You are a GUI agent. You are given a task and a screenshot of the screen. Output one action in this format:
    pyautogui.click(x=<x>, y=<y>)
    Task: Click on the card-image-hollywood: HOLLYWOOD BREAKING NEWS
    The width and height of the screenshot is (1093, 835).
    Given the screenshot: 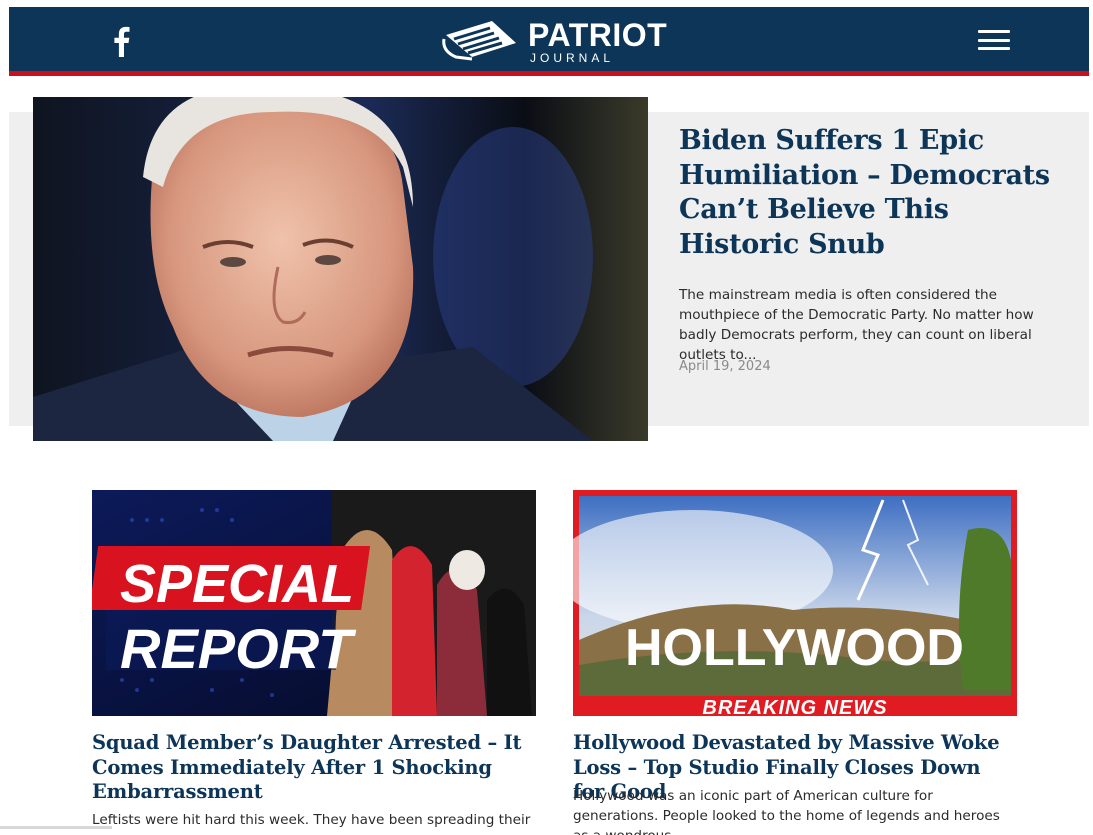 What is the action you would take?
    pyautogui.click(x=795, y=603)
    